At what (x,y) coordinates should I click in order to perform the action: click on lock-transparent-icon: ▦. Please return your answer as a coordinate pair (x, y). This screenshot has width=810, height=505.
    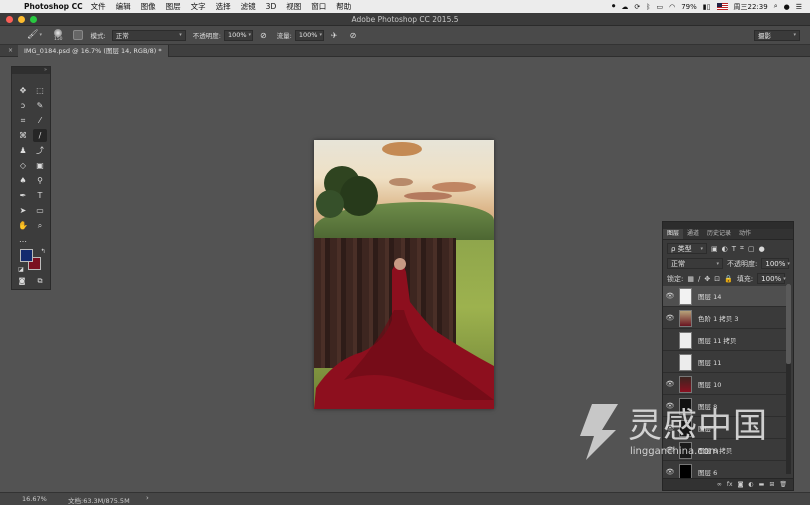
    Looking at the image, I should click on (690, 279).